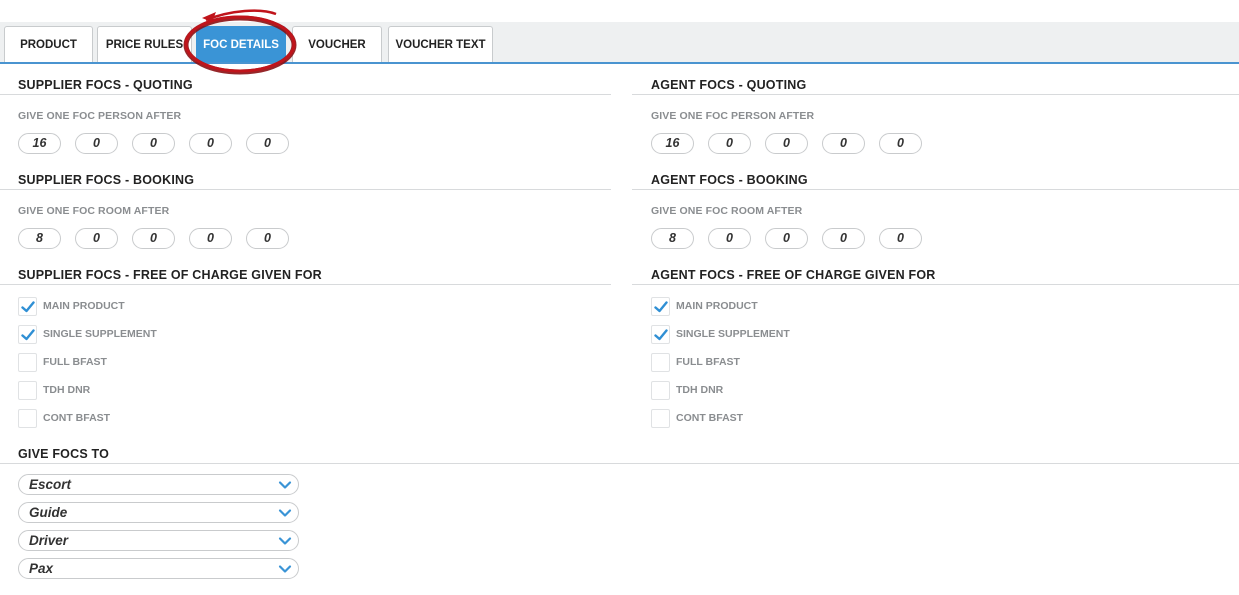 Image resolution: width=1239 pixels, height=595 pixels. What do you see at coordinates (727, 211) in the screenshot?
I see `agent-booking-label: GIVE ONE FOC ROOM AFTER` at bounding box center [727, 211].